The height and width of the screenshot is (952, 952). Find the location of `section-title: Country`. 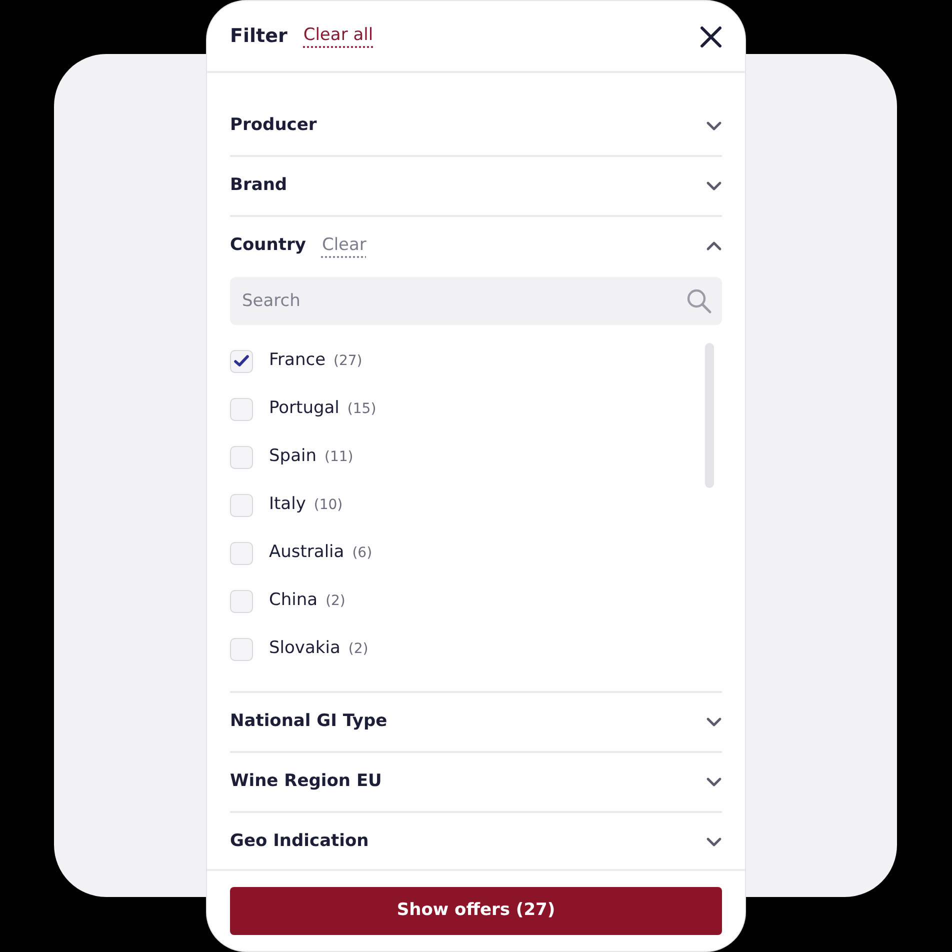

section-title: Country is located at coordinates (268, 246).